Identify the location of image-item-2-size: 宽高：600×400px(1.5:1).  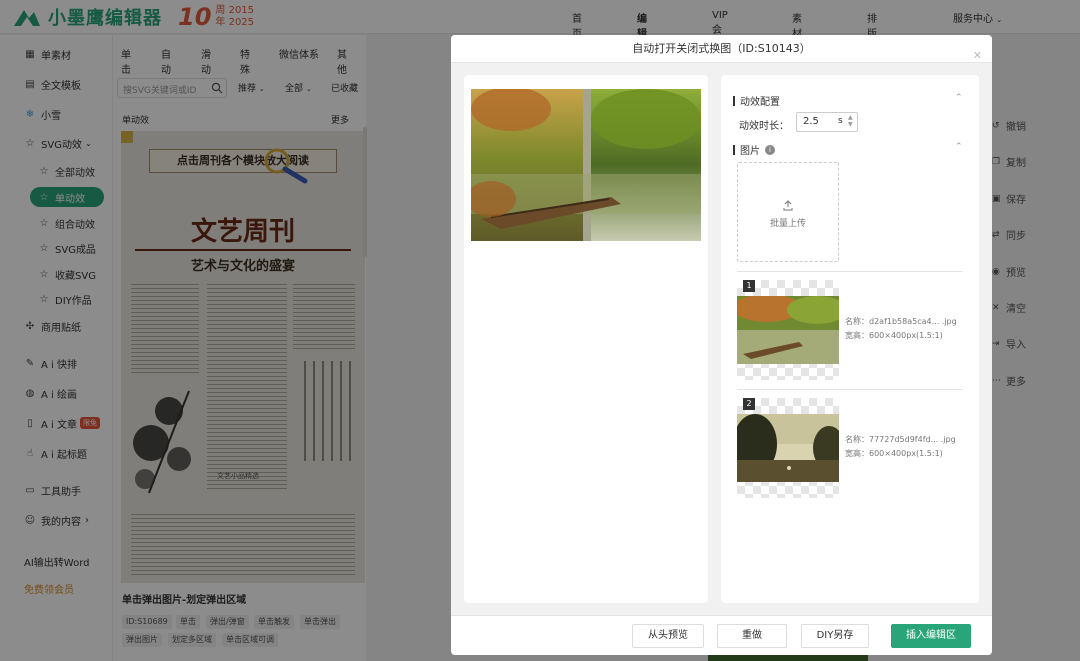
(894, 453).